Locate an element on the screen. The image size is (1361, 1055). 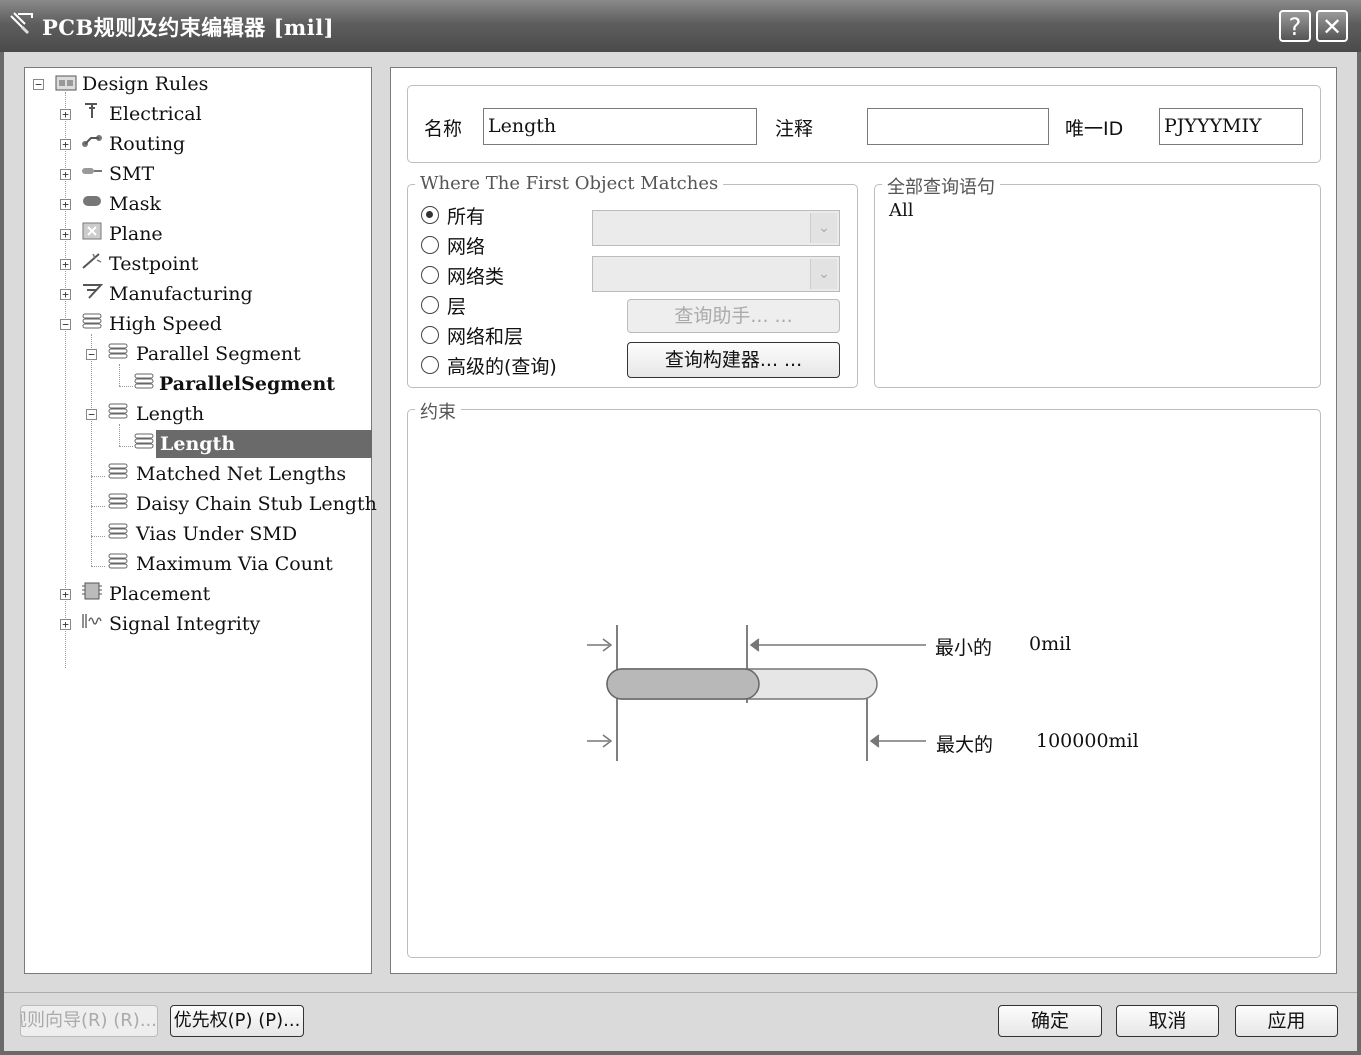
signal-integrity-icon is located at coordinates (92, 621).